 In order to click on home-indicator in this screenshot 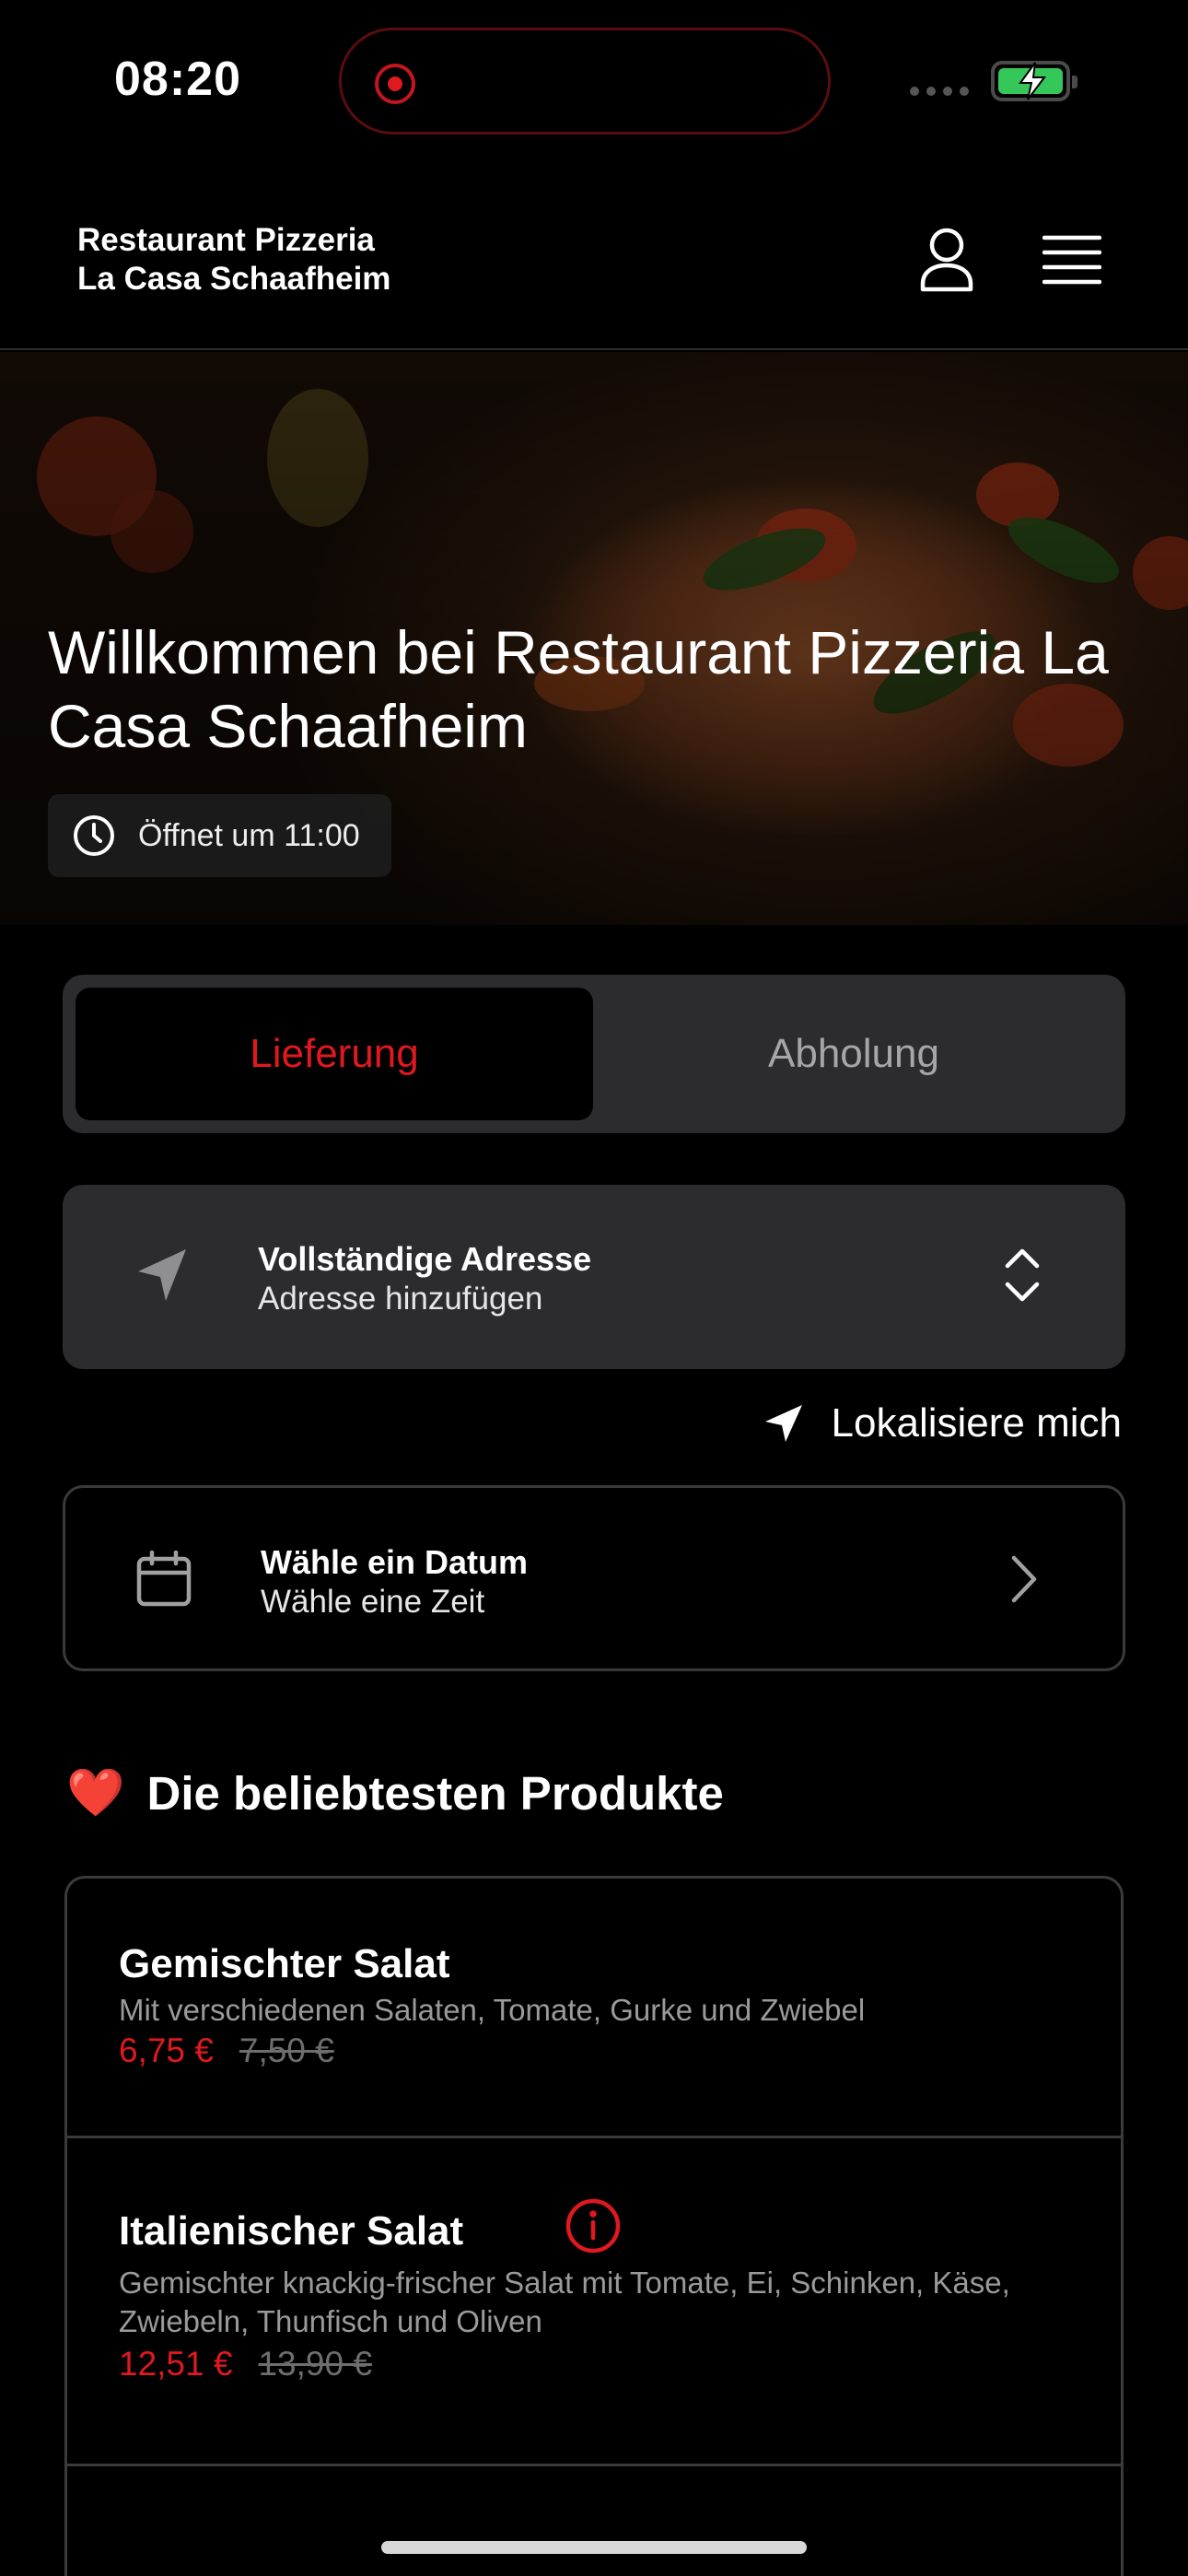, I will do `click(594, 2547)`.